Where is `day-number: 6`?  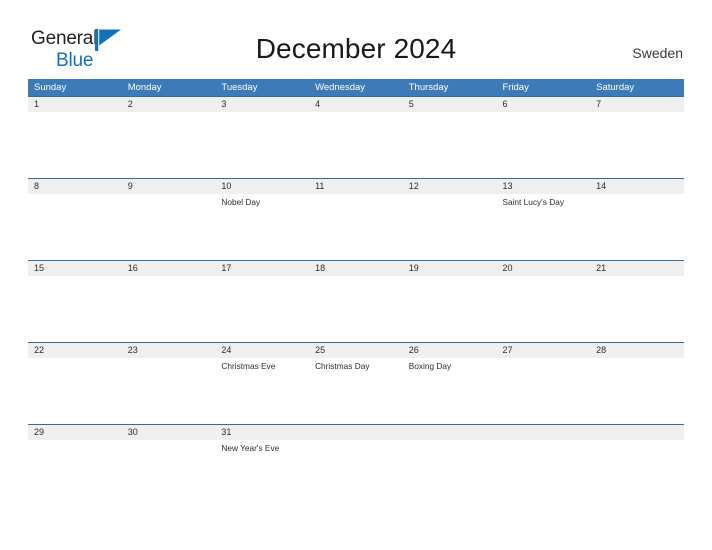 day-number: 6 is located at coordinates (543, 104).